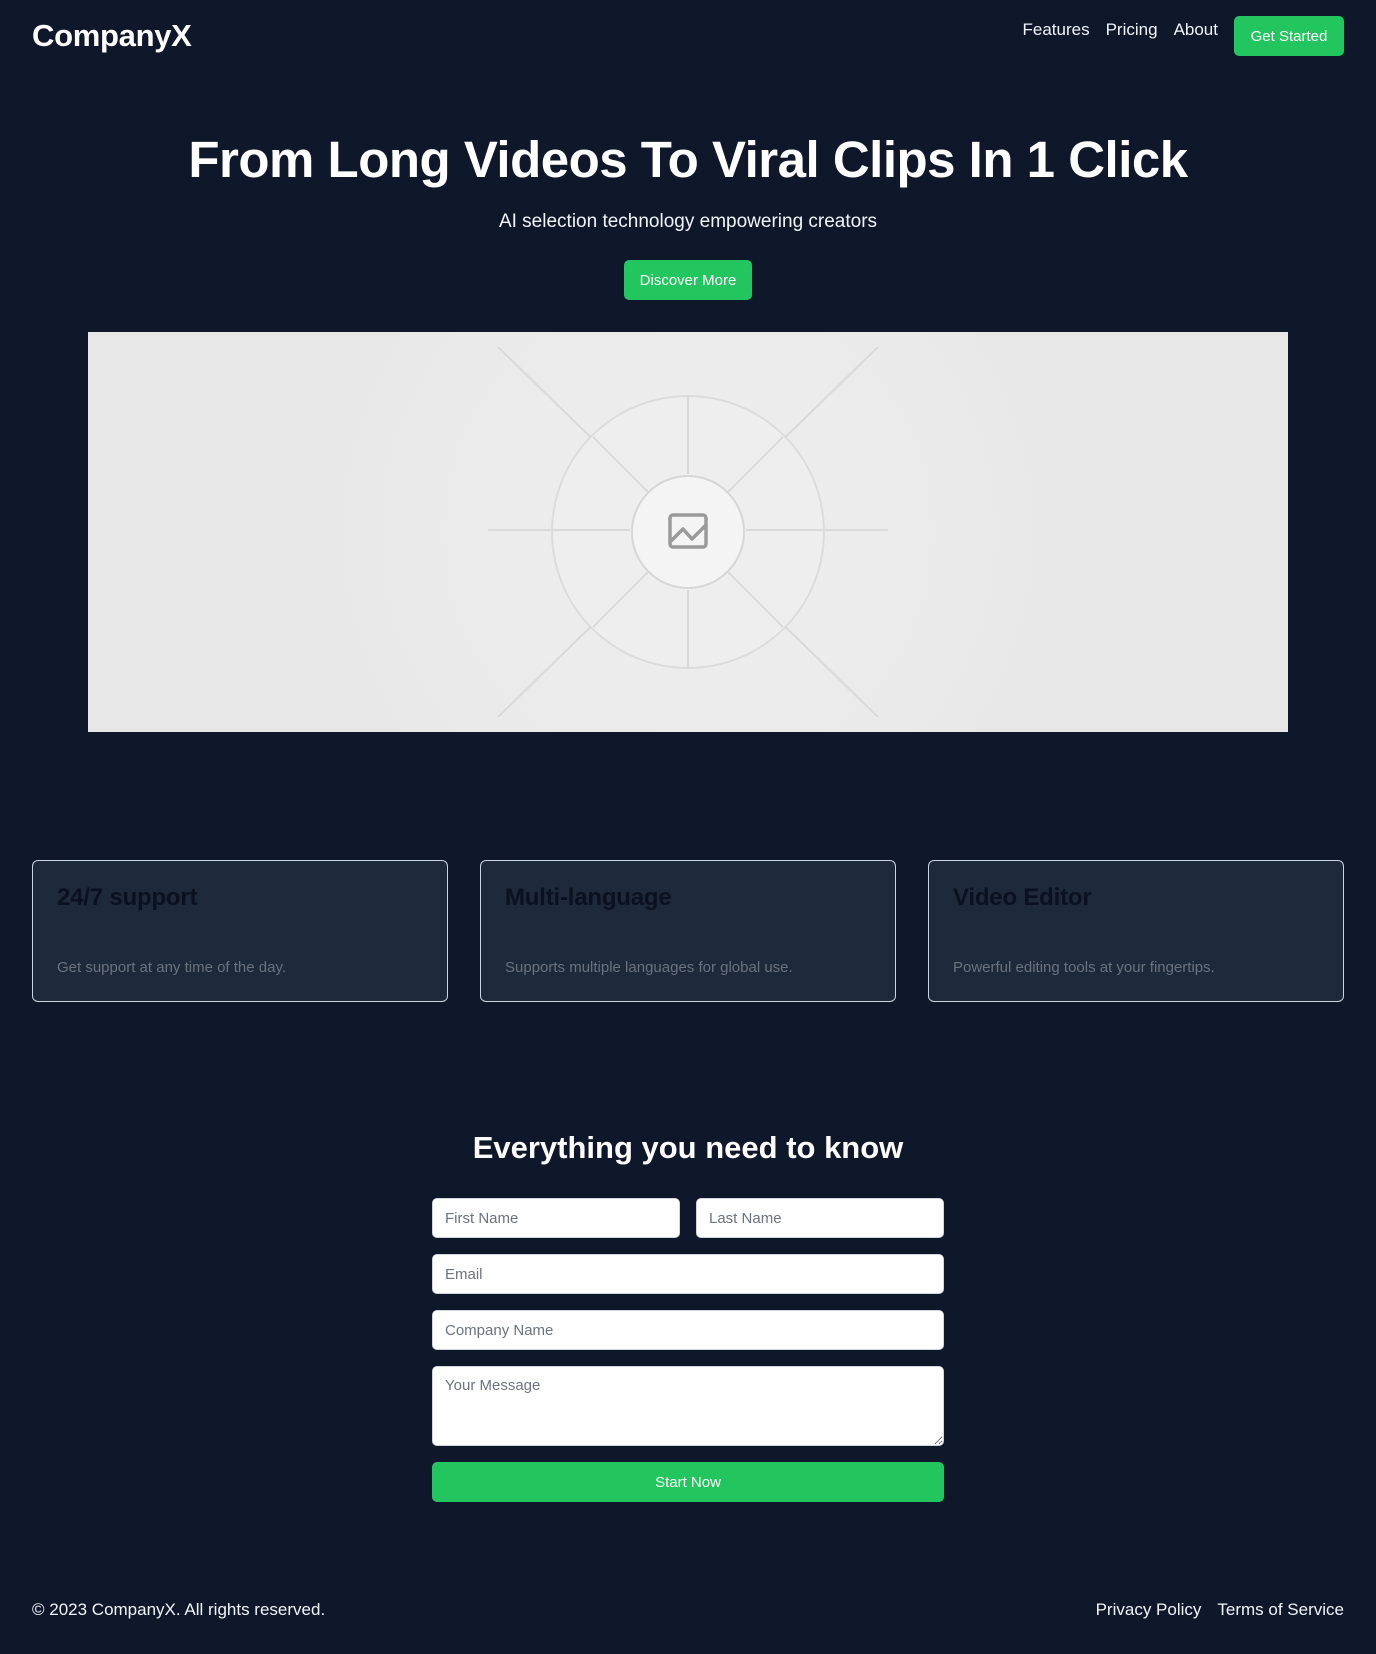 The width and height of the screenshot is (1376, 1654). Describe the element at coordinates (1196, 30) in the screenshot. I see `nav-link-about: About` at that location.